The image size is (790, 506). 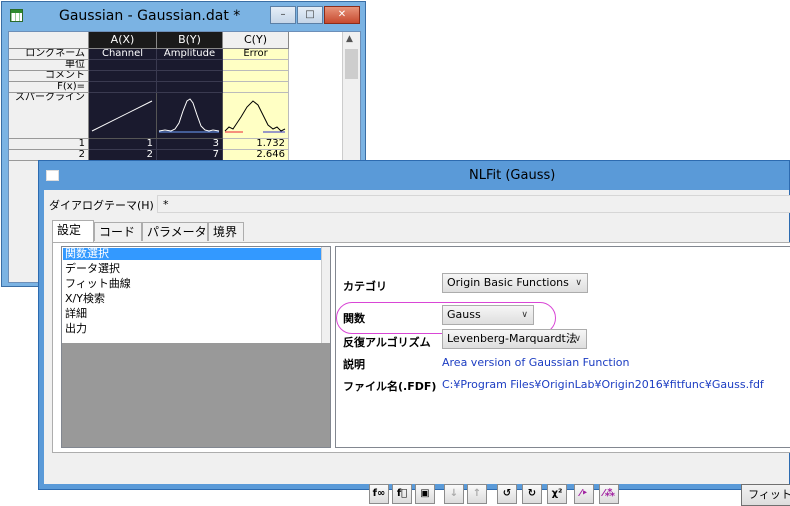 What do you see at coordinates (73, 231) in the screenshot?
I see `tab-settings: 設定` at bounding box center [73, 231].